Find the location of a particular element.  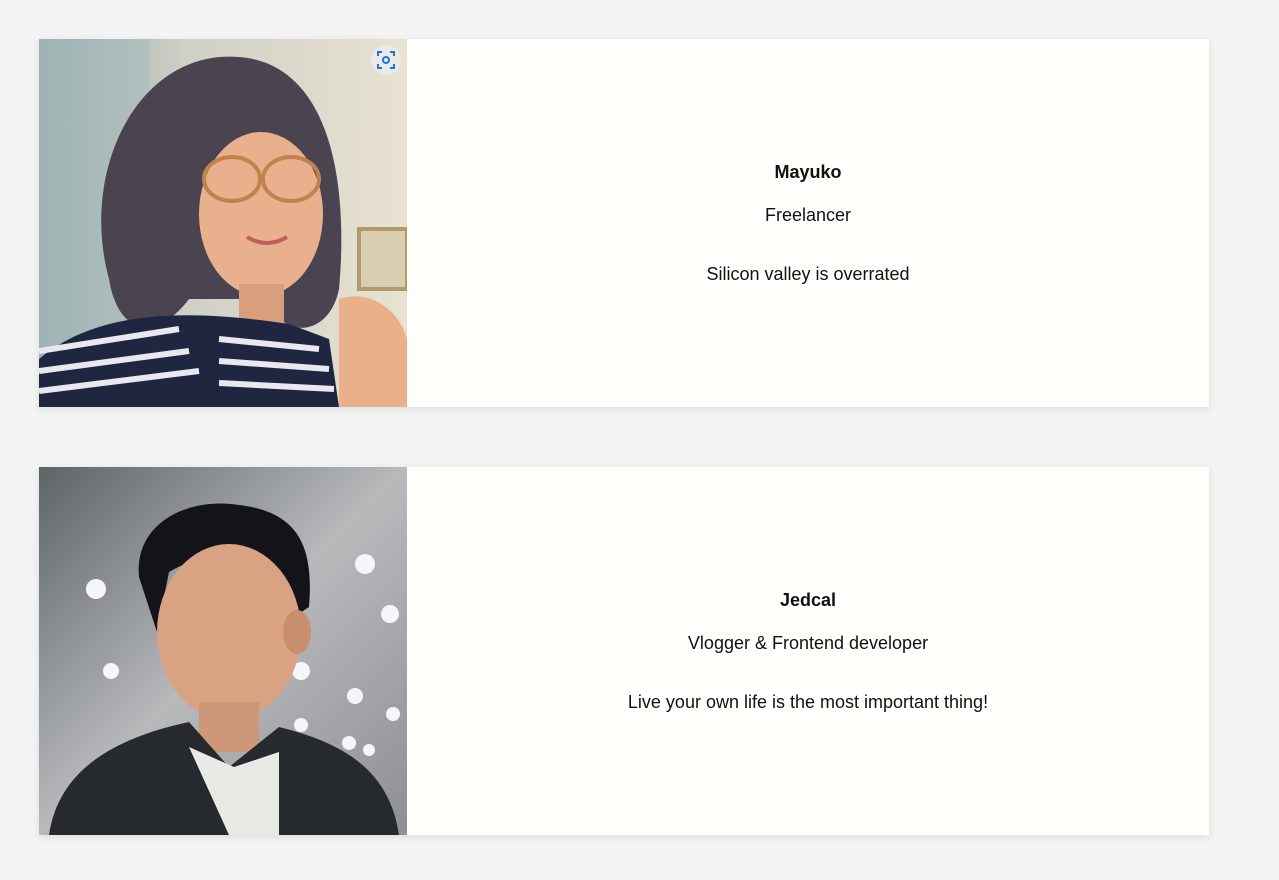

profile-photo-jedcal is located at coordinates (223, 651).